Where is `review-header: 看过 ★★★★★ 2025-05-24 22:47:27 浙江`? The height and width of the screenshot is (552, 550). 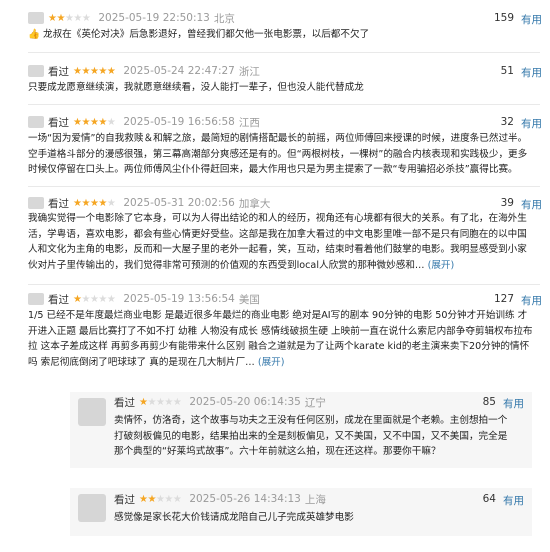 review-header: 看过 ★★★★★ 2025-05-24 22:47:27 浙江 is located at coordinates (144, 71).